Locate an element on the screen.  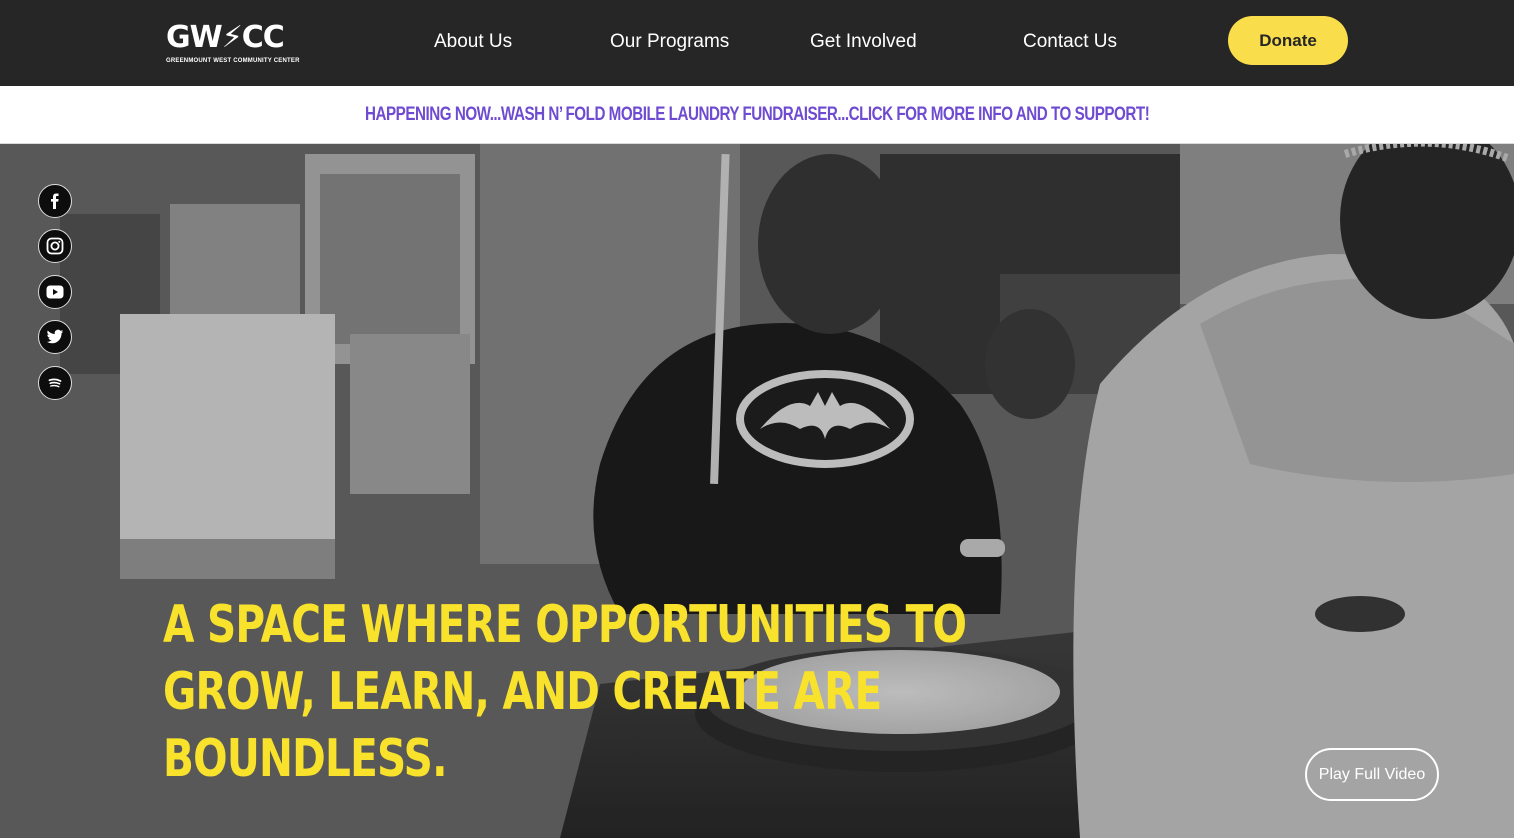
site-logo: GW⚡CC GREENMOUNT WEST COMMUNITY CENTER is located at coordinates (239, 45).